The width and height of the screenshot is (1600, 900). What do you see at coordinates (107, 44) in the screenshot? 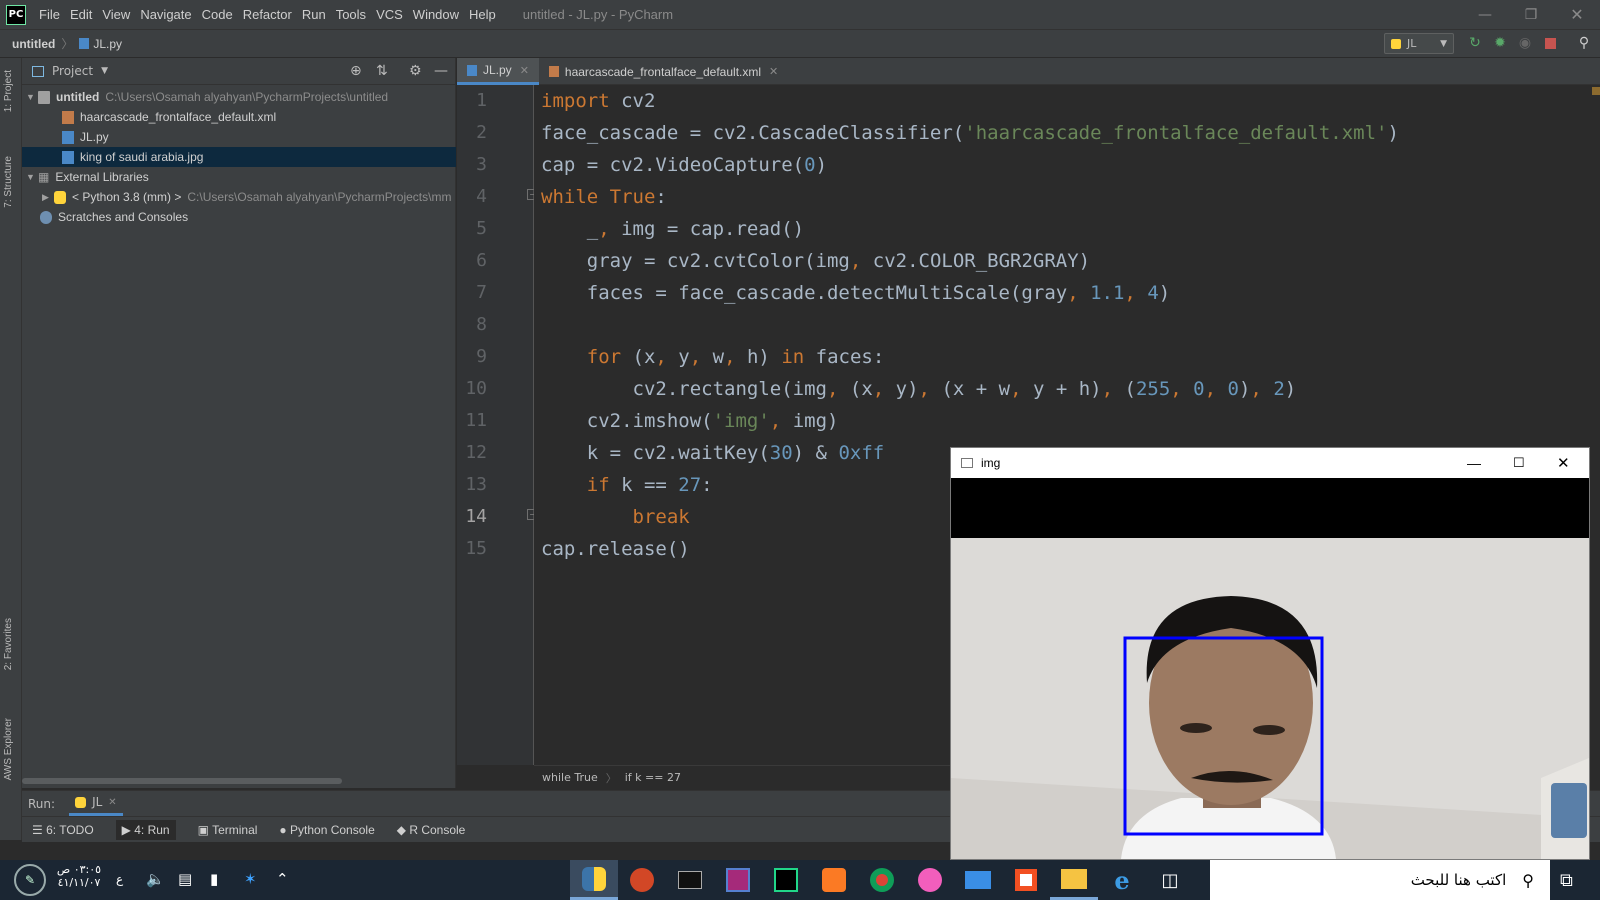
I see `breadcrumb-file: JL.py` at bounding box center [107, 44].